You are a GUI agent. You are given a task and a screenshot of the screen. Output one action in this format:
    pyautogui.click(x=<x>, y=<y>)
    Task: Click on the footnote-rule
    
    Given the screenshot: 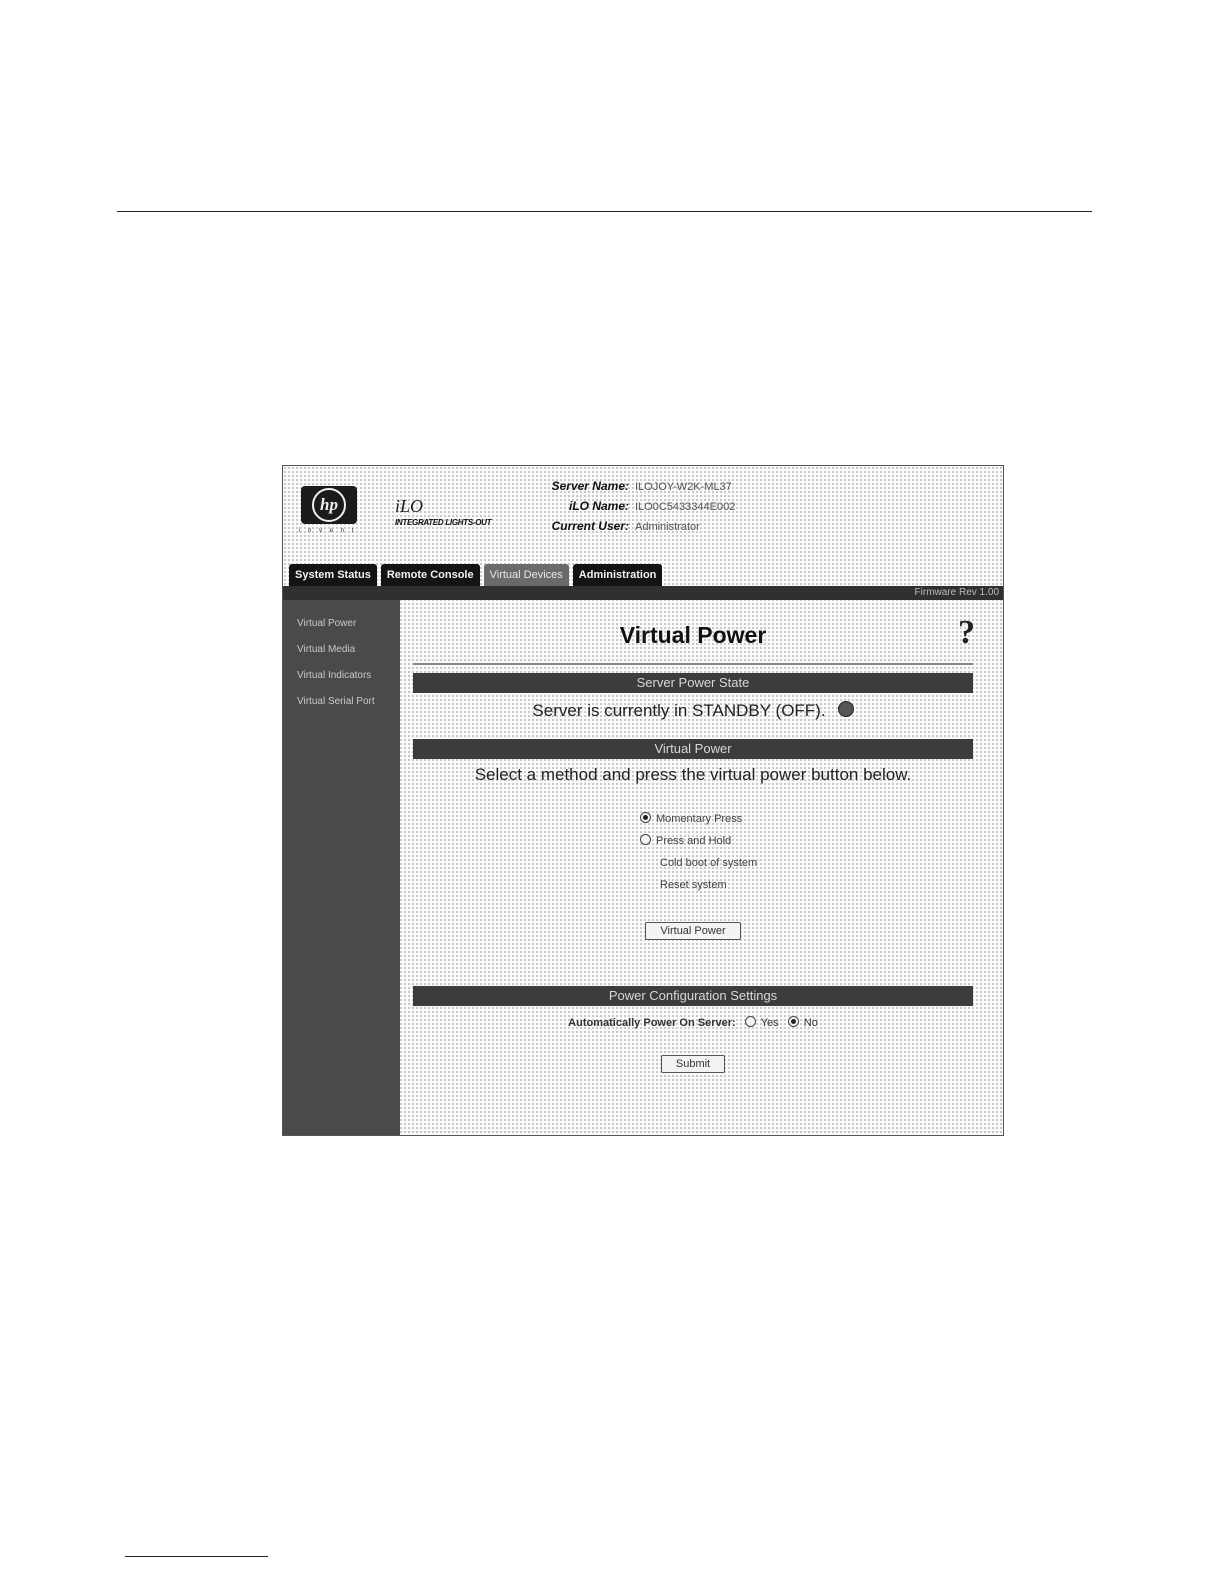 What is the action you would take?
    pyautogui.click(x=196, y=1556)
    